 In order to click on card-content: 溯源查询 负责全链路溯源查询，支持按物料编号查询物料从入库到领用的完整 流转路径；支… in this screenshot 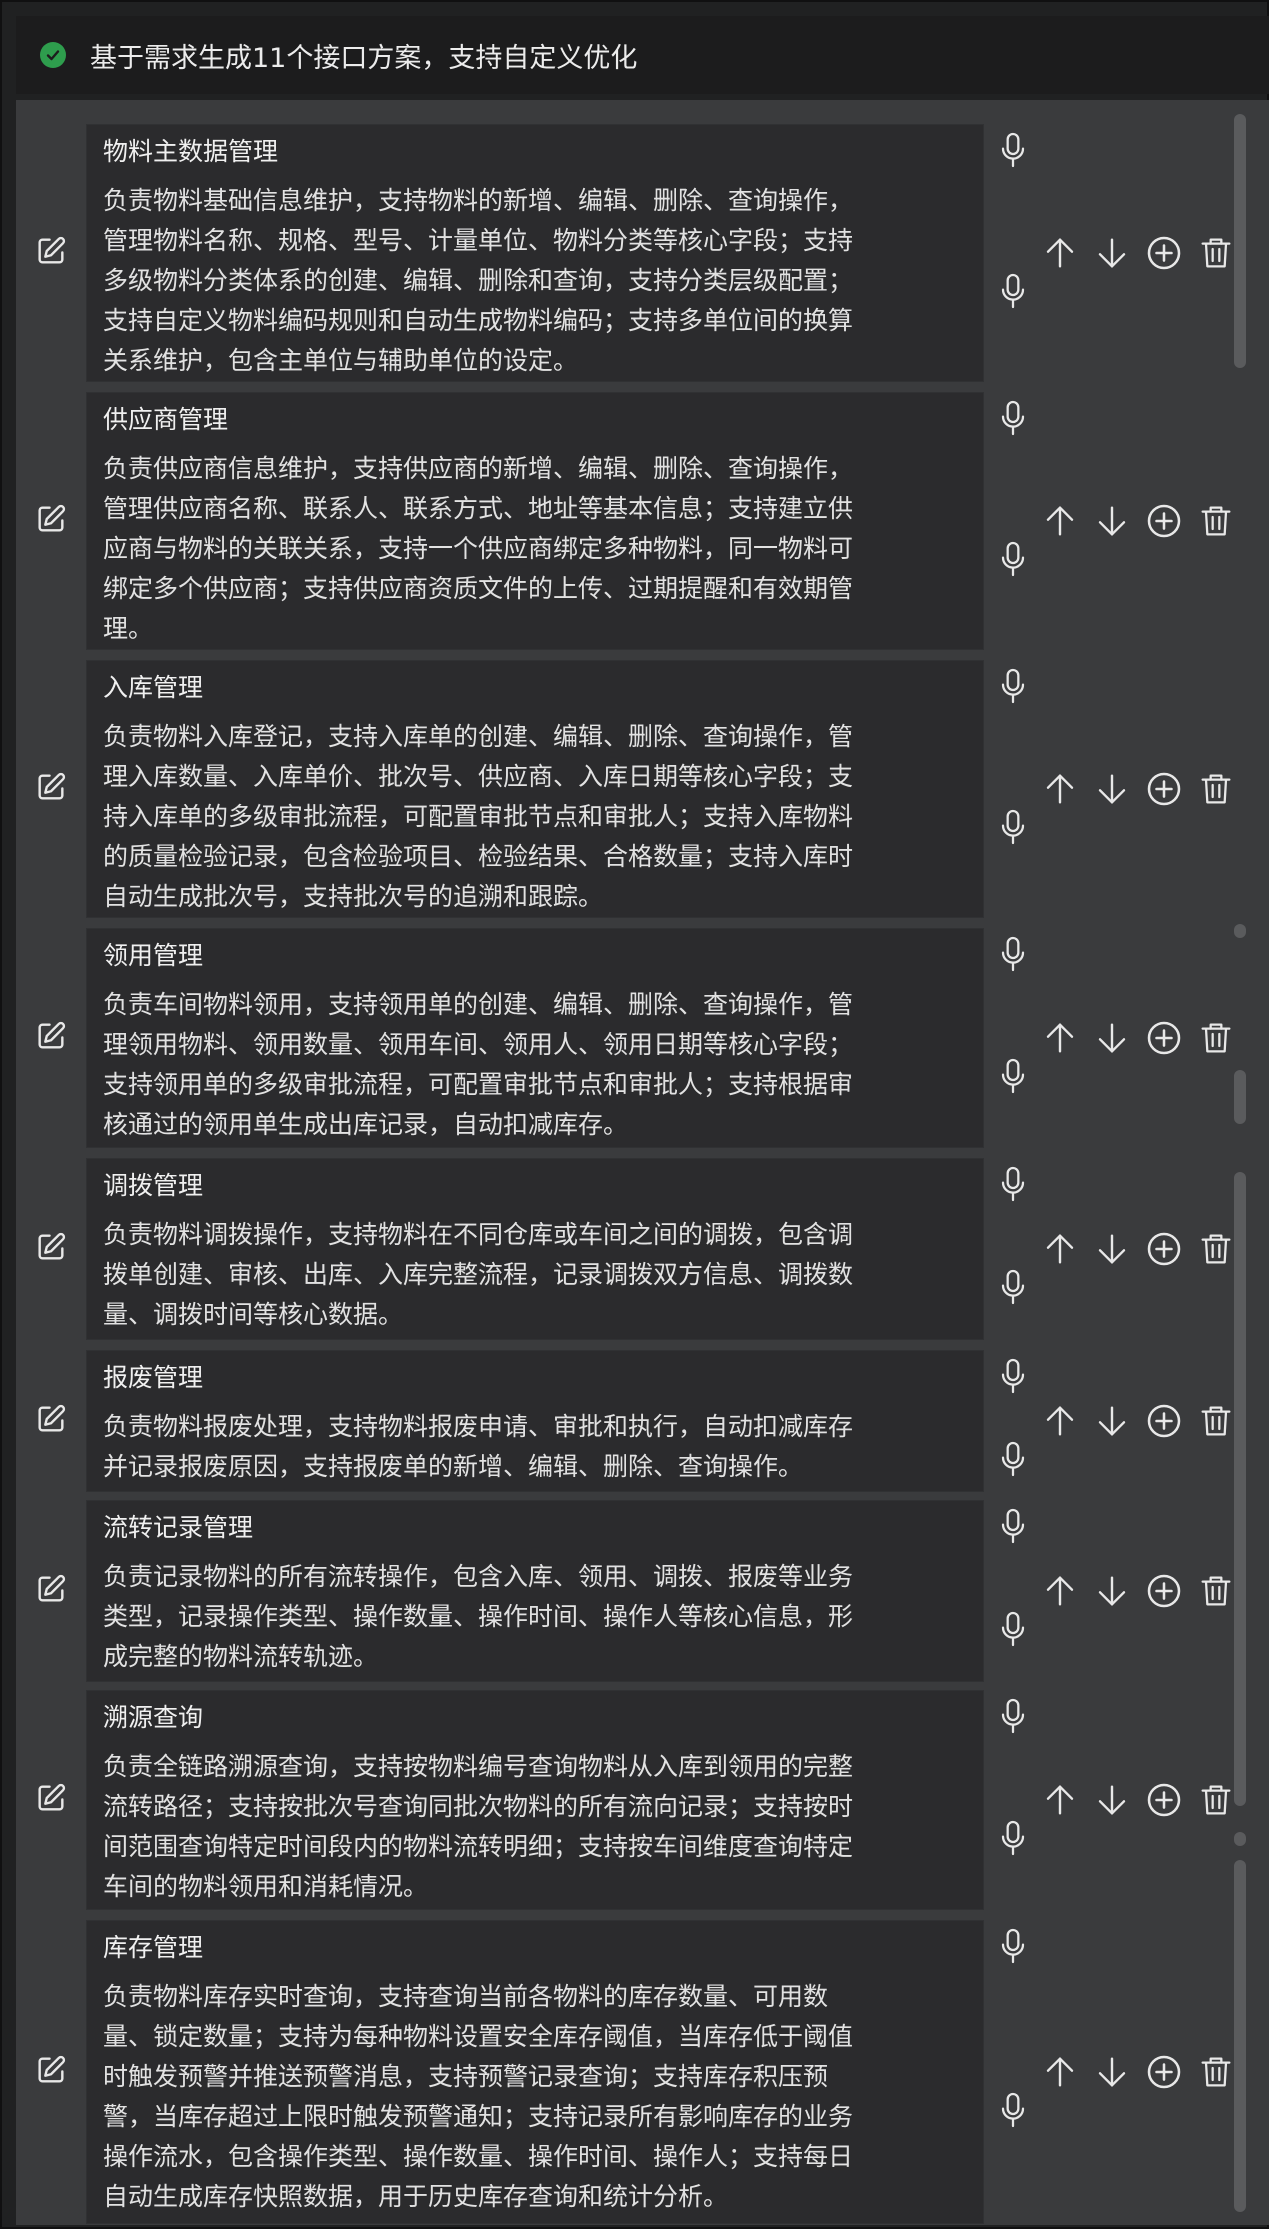, I will do `click(535, 1800)`.